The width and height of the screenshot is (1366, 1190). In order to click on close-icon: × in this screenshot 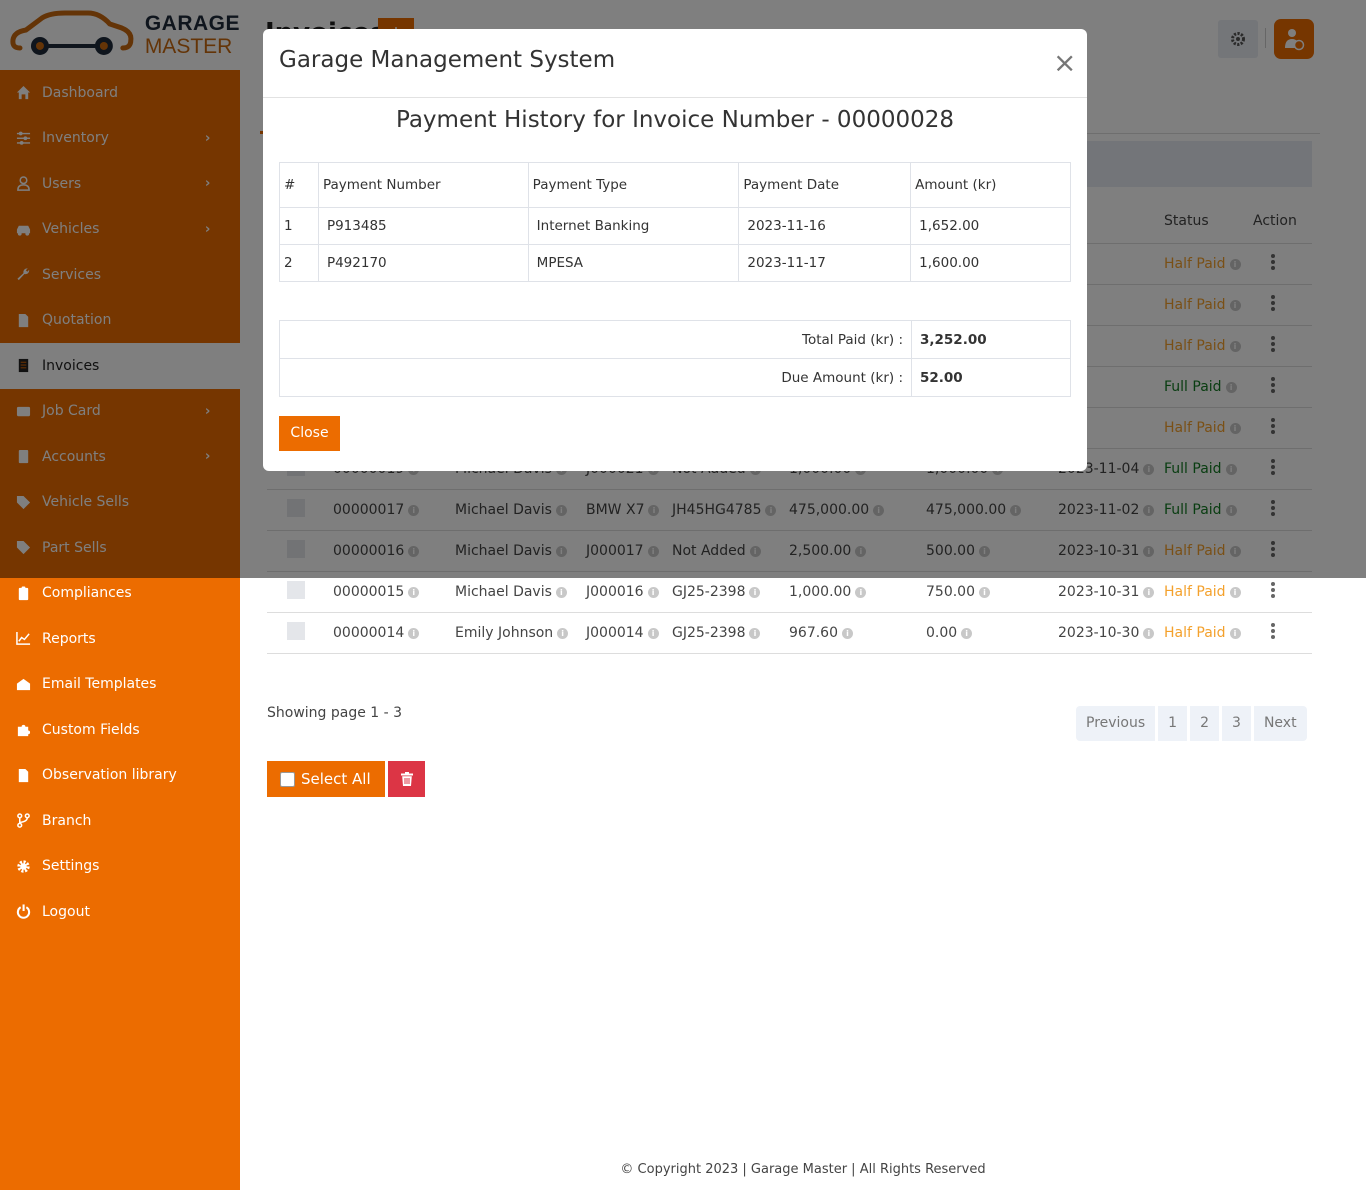, I will do `click(1064, 63)`.